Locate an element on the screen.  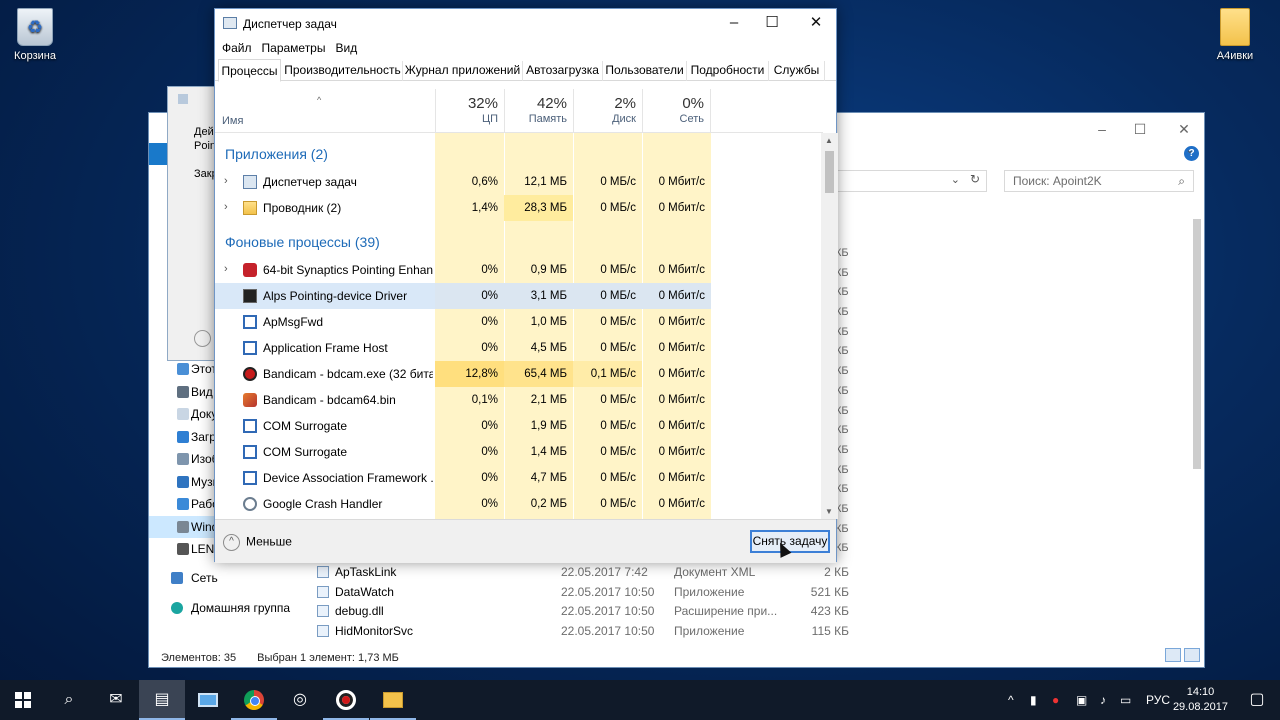
tray-battery-icon: ▭ is located at coordinates (1125, 700).